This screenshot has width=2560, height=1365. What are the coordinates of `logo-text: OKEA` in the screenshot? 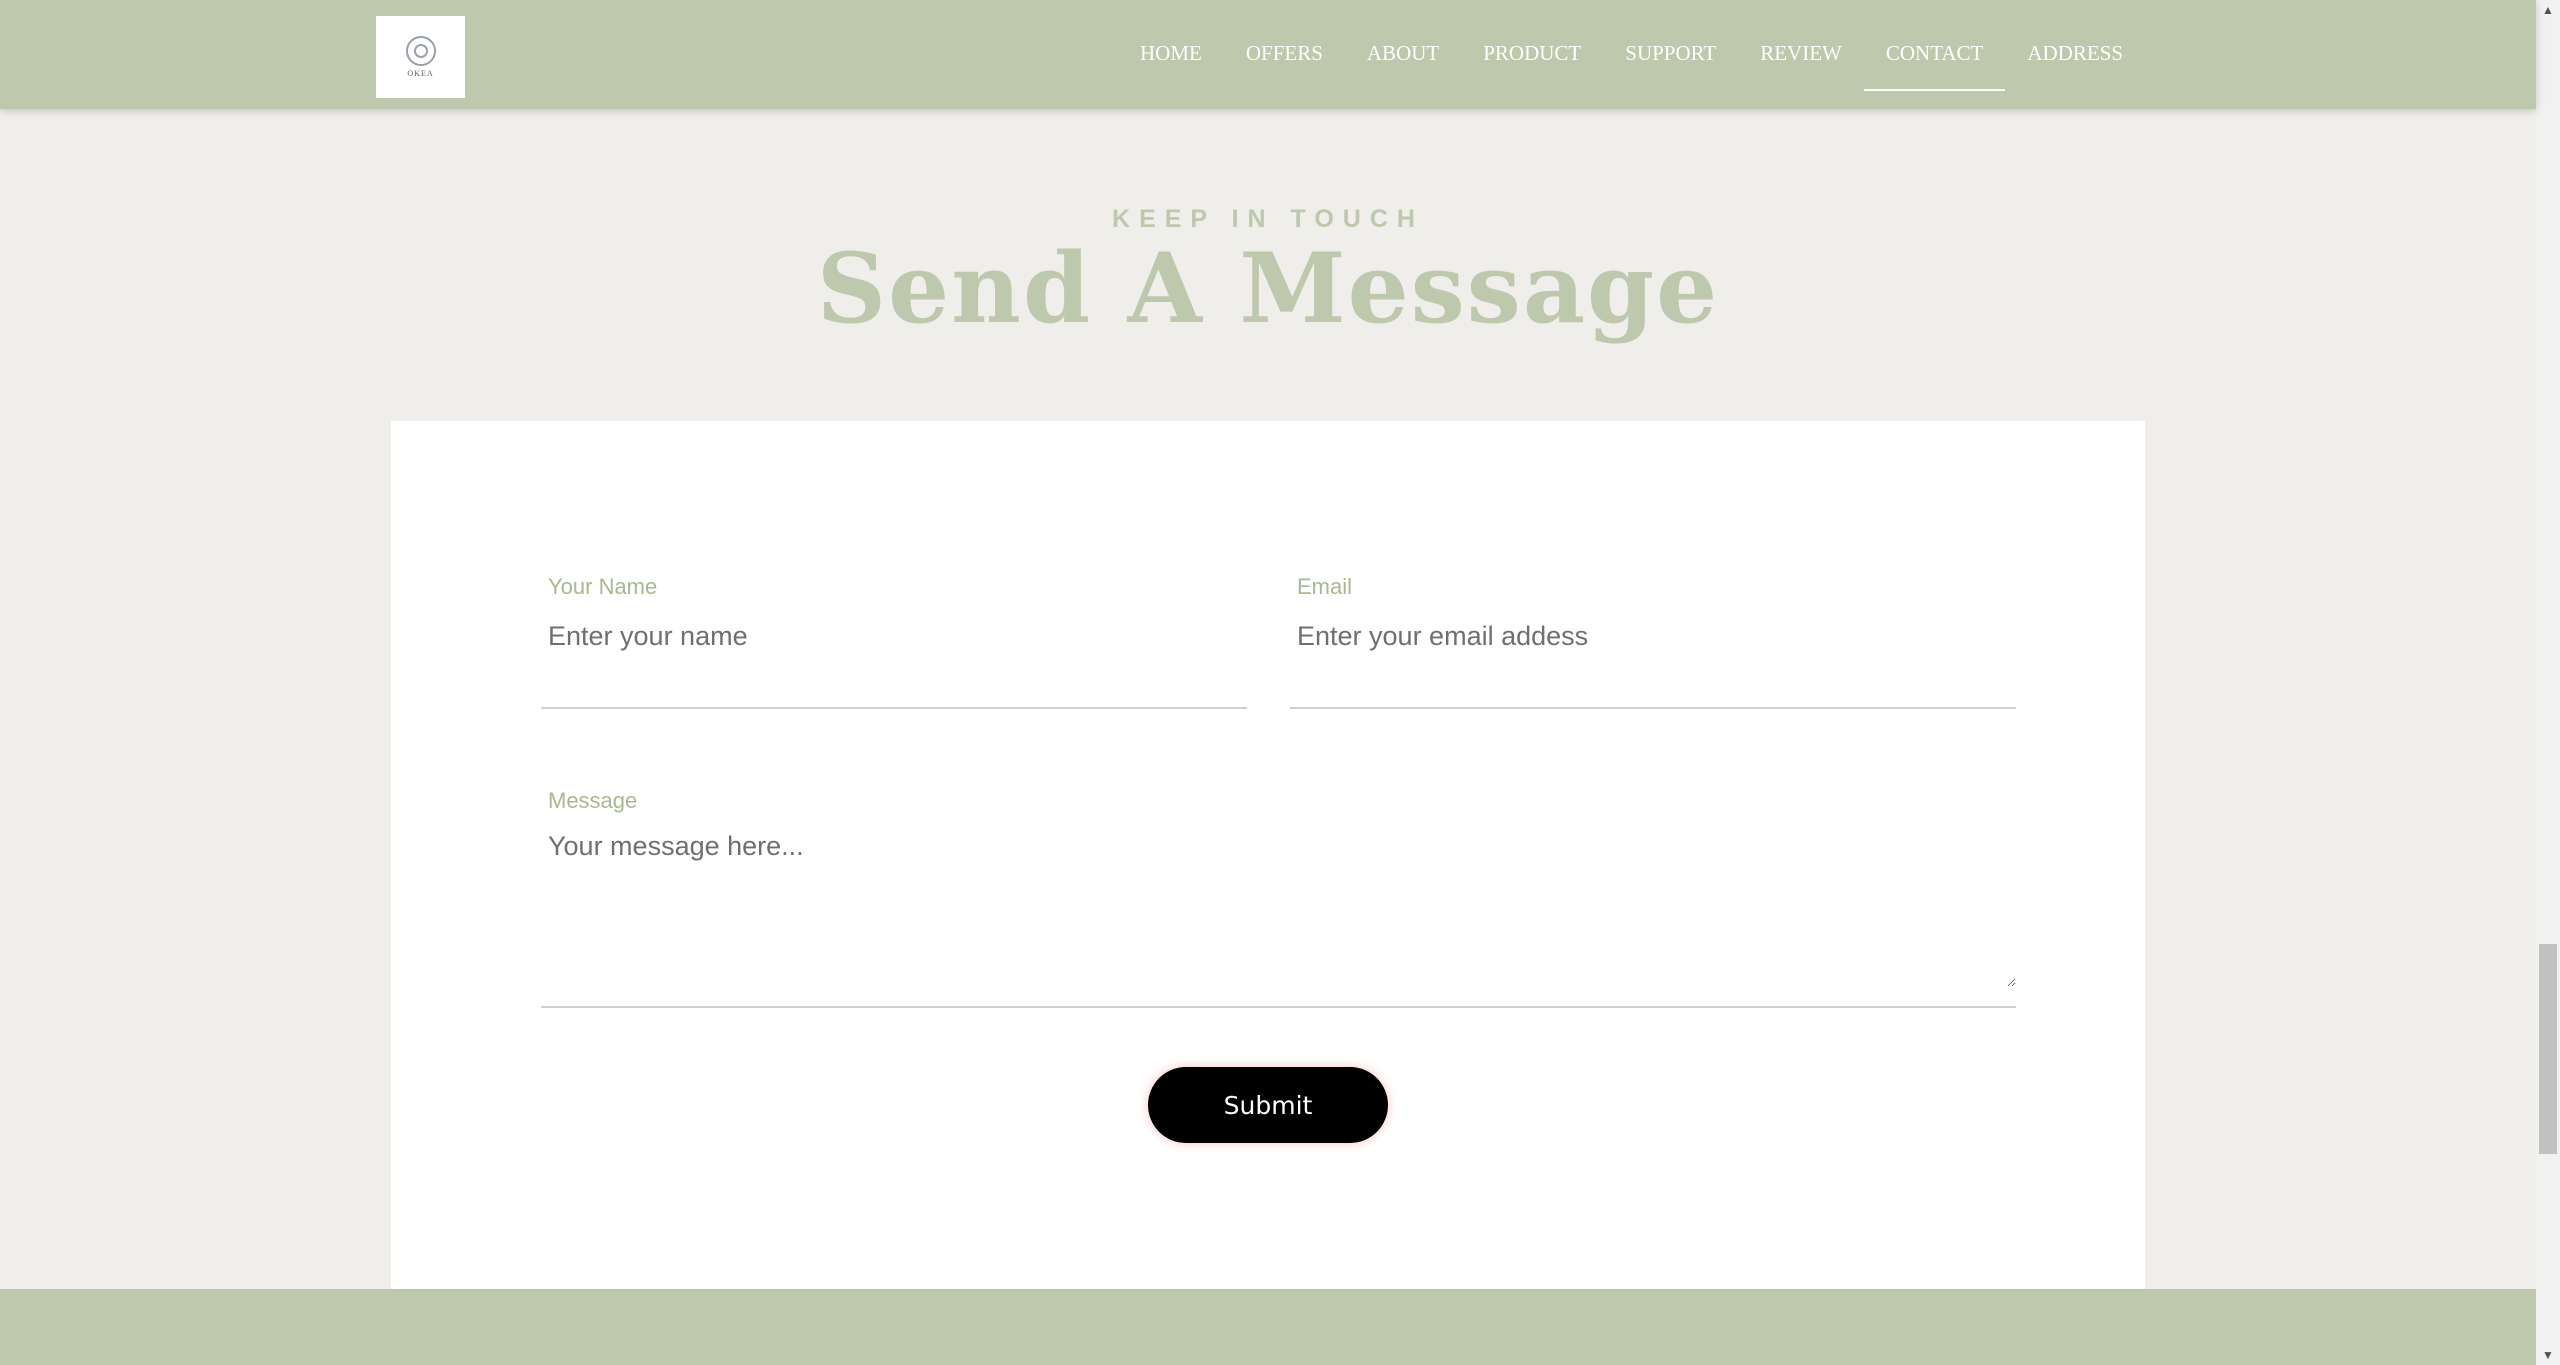 It's located at (420, 73).